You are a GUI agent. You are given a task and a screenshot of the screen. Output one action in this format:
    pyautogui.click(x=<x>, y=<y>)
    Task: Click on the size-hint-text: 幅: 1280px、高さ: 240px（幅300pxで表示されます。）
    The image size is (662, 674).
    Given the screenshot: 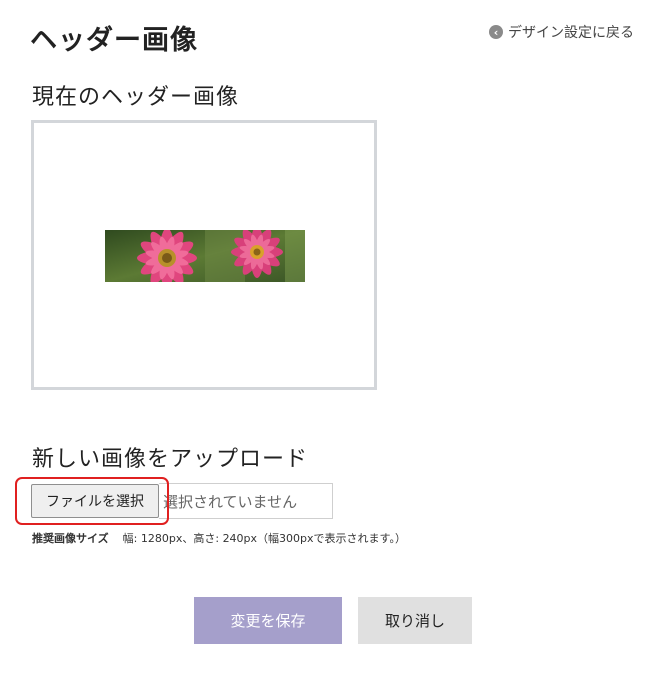 What is the action you would take?
    pyautogui.click(x=264, y=538)
    